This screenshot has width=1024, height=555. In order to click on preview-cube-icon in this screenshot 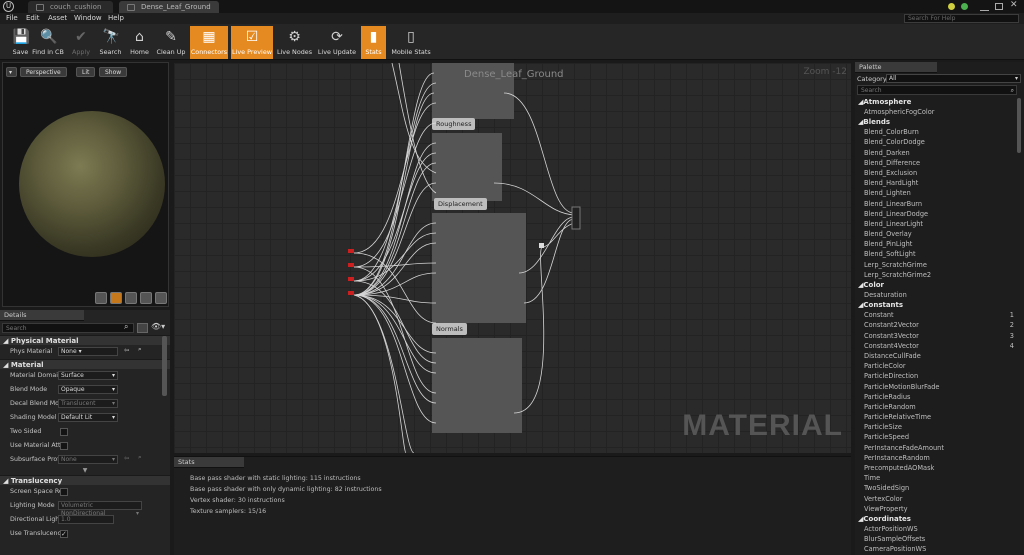, I will do `click(146, 298)`.